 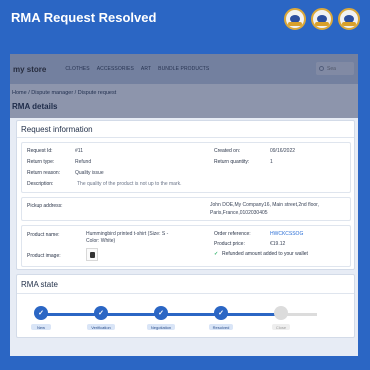 I want to click on order-reference-link: HWCKCSSOG, so click(x=286, y=234).